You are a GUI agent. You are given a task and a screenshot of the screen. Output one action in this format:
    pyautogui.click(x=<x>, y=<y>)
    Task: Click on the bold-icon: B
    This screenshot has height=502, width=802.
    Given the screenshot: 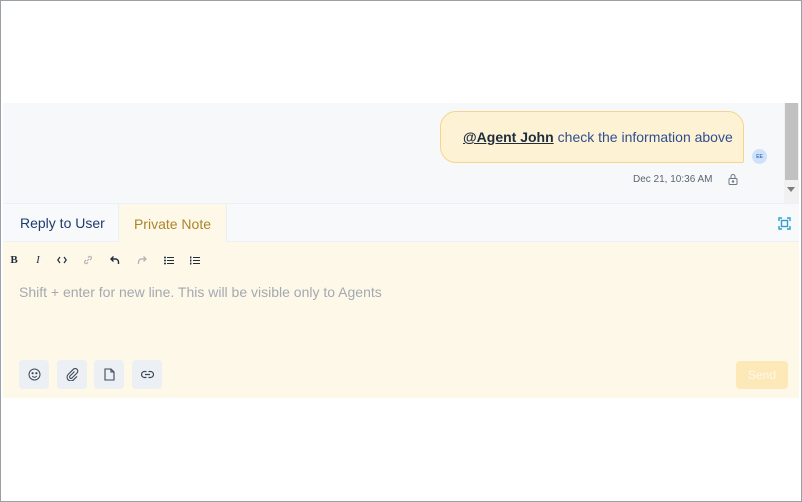 What is the action you would take?
    pyautogui.click(x=14, y=260)
    